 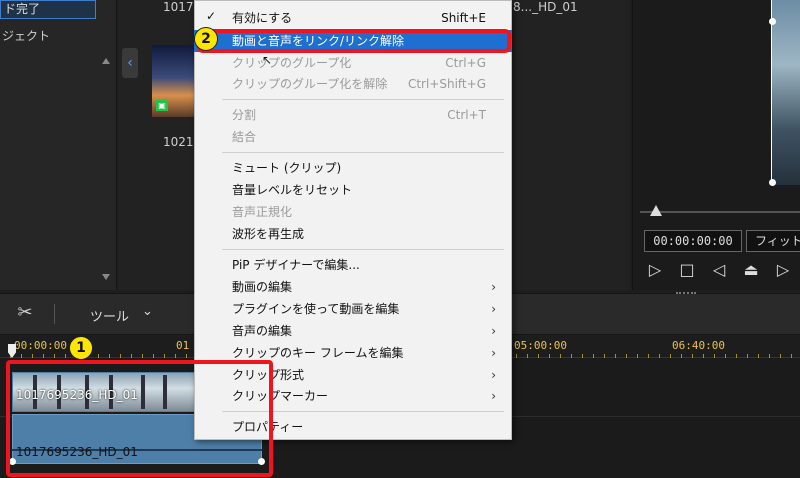 I want to click on menu-item-label: 動画の編集, so click(x=262, y=287).